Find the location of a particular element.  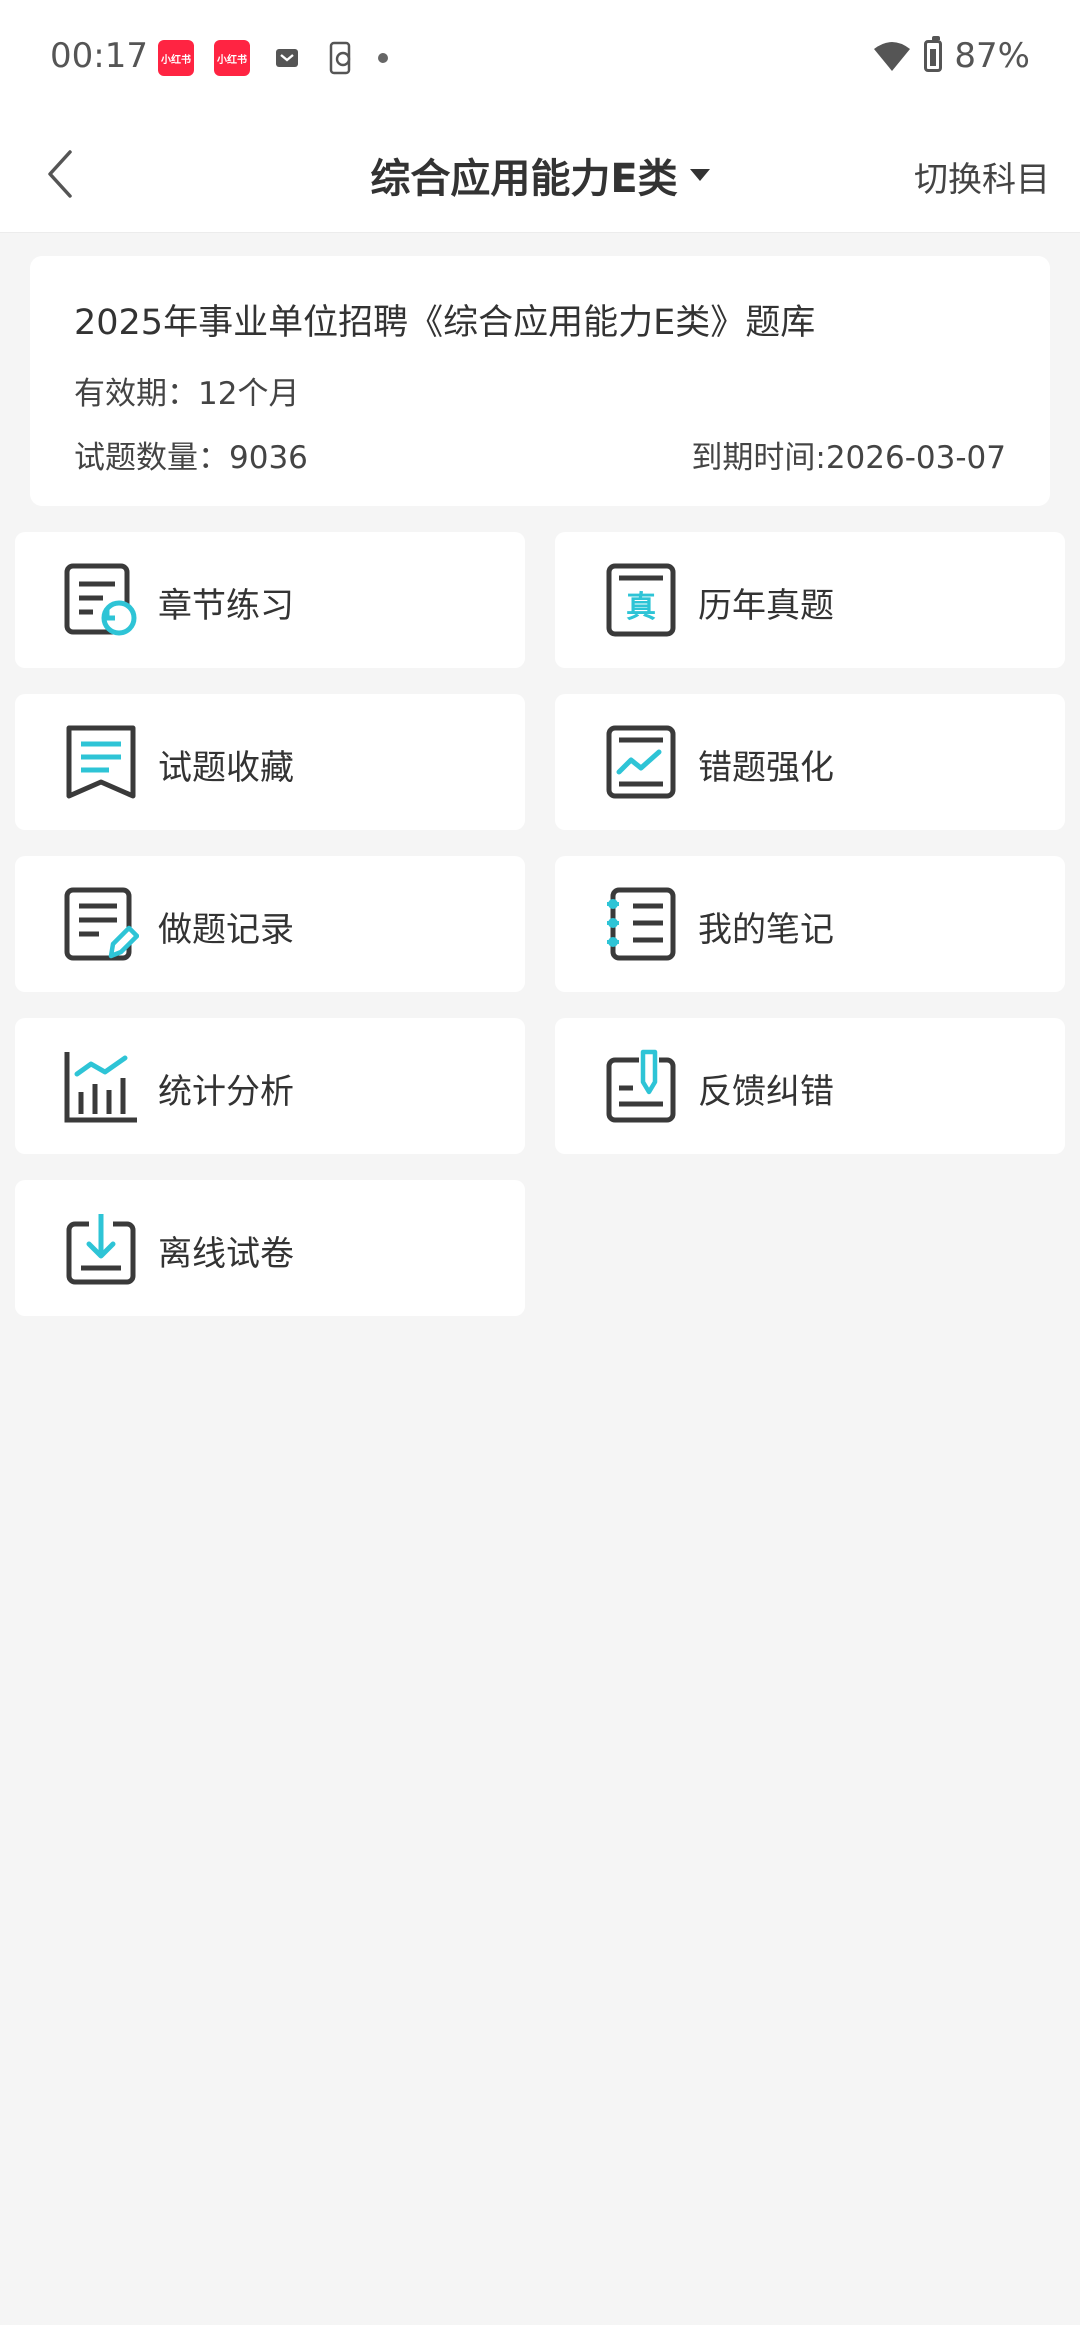

mail-icon is located at coordinates (287, 58).